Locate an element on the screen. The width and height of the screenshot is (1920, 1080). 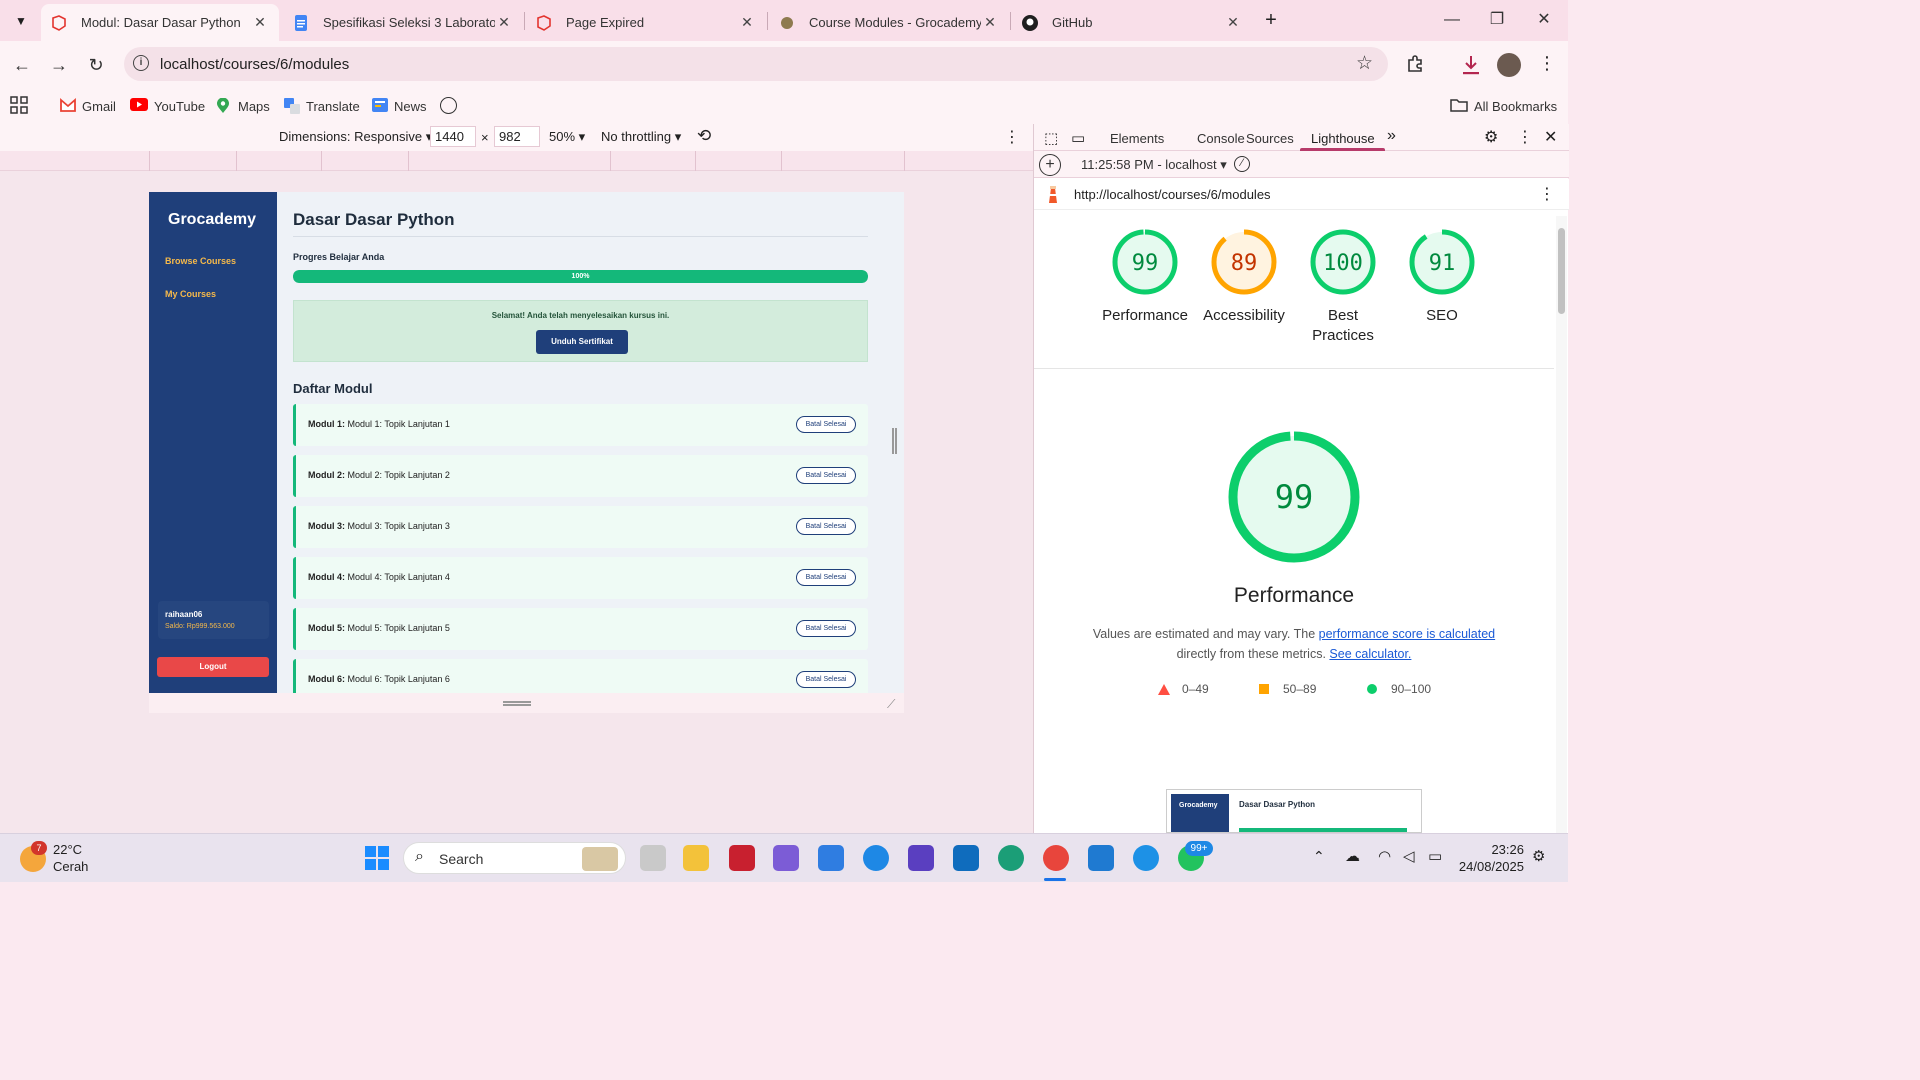
score-performance: 99 Performance is located at coordinates (1145, 277).